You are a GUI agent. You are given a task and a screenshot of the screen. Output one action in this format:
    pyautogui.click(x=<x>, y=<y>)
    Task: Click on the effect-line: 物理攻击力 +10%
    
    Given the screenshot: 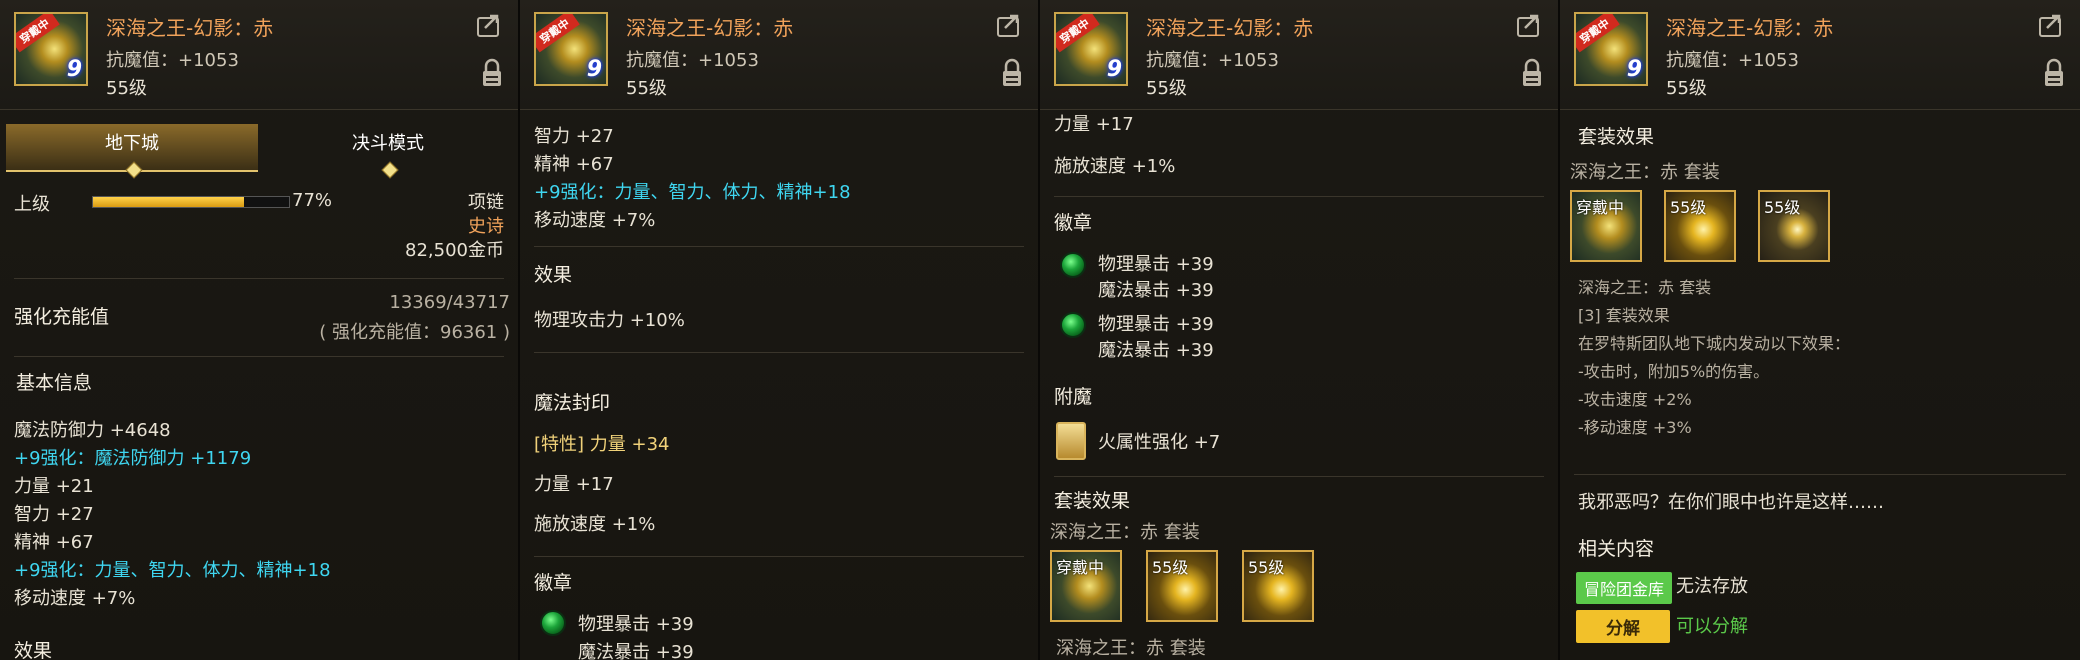 What is the action you would take?
    pyautogui.click(x=609, y=320)
    